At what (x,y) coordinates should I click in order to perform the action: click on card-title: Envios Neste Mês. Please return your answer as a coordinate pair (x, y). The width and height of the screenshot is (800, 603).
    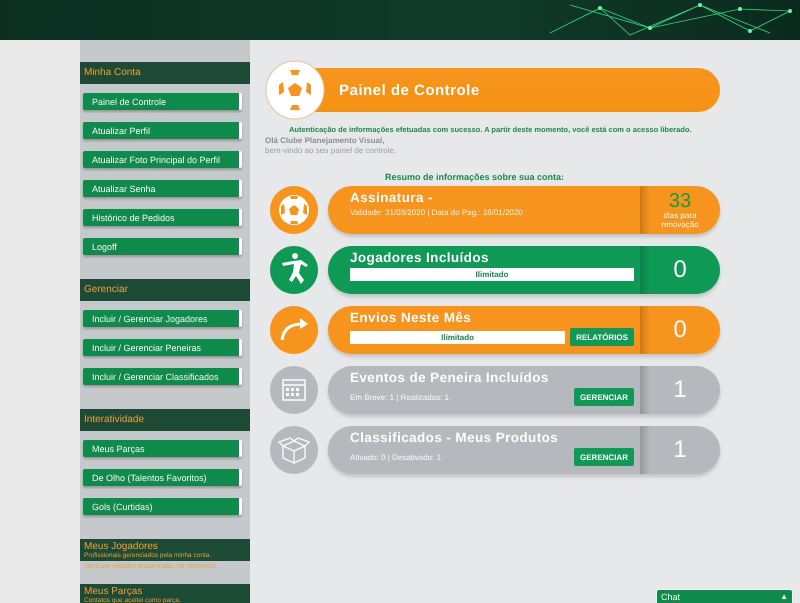
    Looking at the image, I should click on (411, 317).